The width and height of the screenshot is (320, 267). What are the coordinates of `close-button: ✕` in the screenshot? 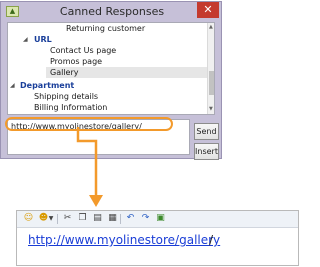 It's located at (208, 10).